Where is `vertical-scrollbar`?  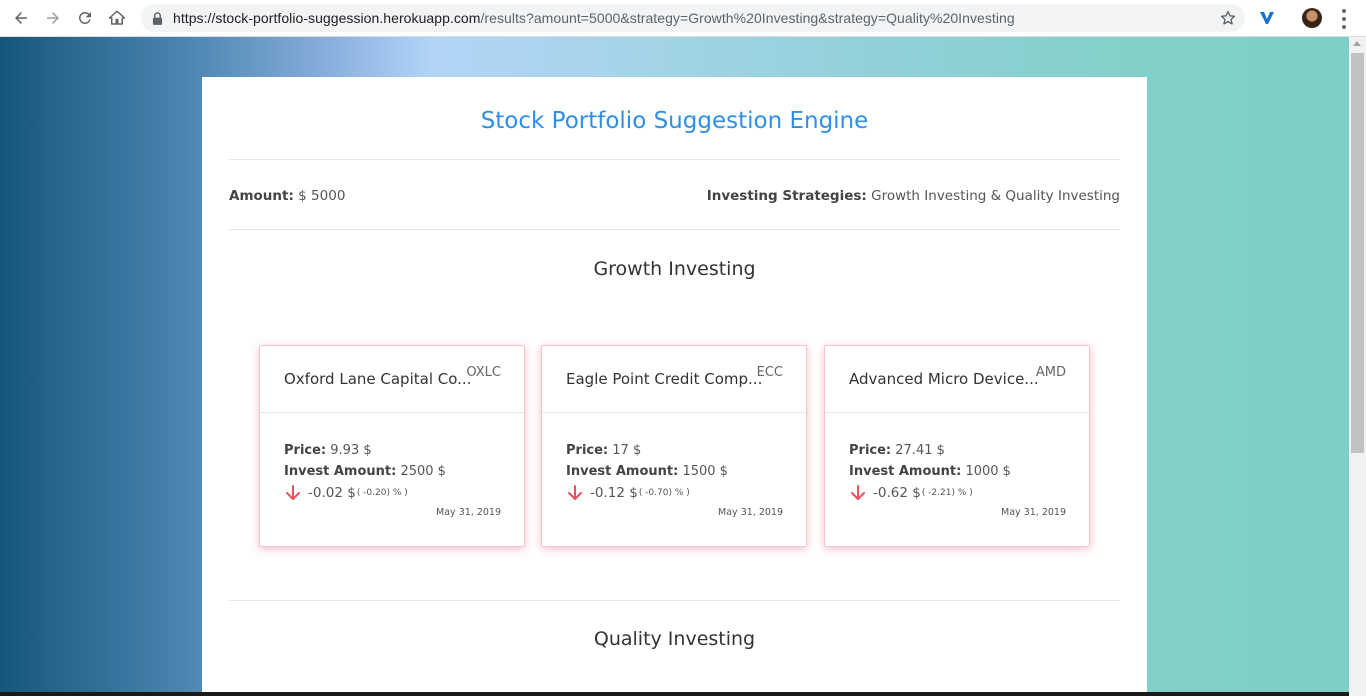
vertical-scrollbar is located at coordinates (1357, 366).